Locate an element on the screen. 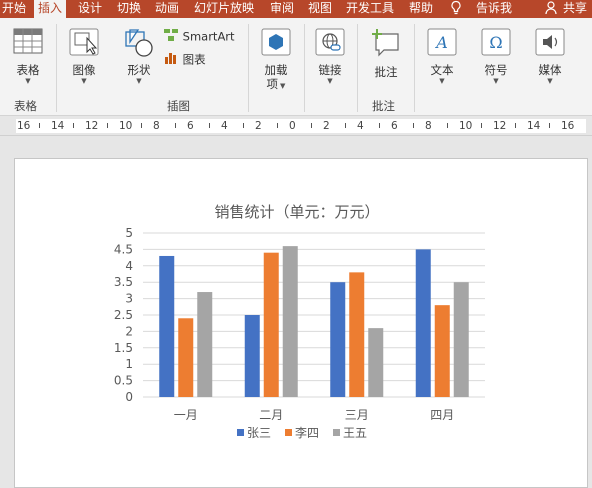 The image size is (592, 488). share-button: 共享 is located at coordinates (575, 9).